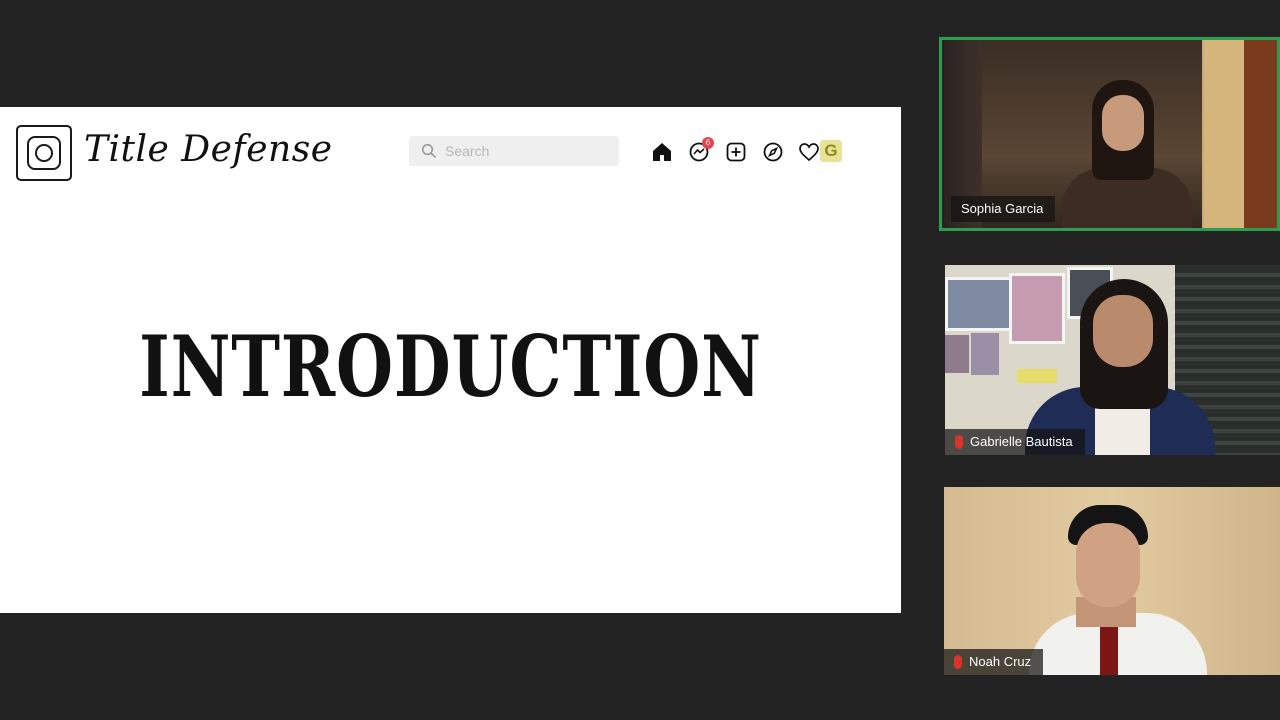  I want to click on participant-tile-gabrielle: Gabrielle Bautista, so click(1112, 360).